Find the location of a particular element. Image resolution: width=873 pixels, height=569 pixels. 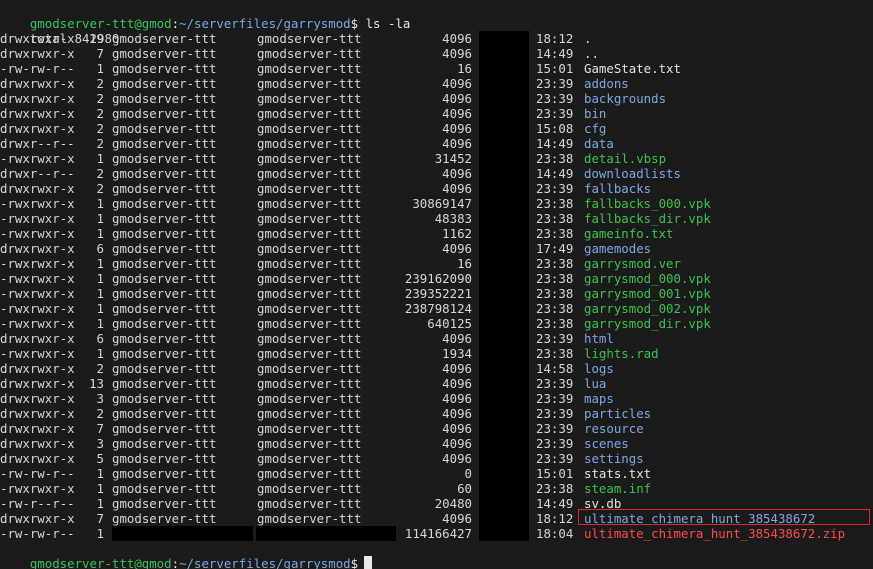

entry-name: particles is located at coordinates (617, 413).